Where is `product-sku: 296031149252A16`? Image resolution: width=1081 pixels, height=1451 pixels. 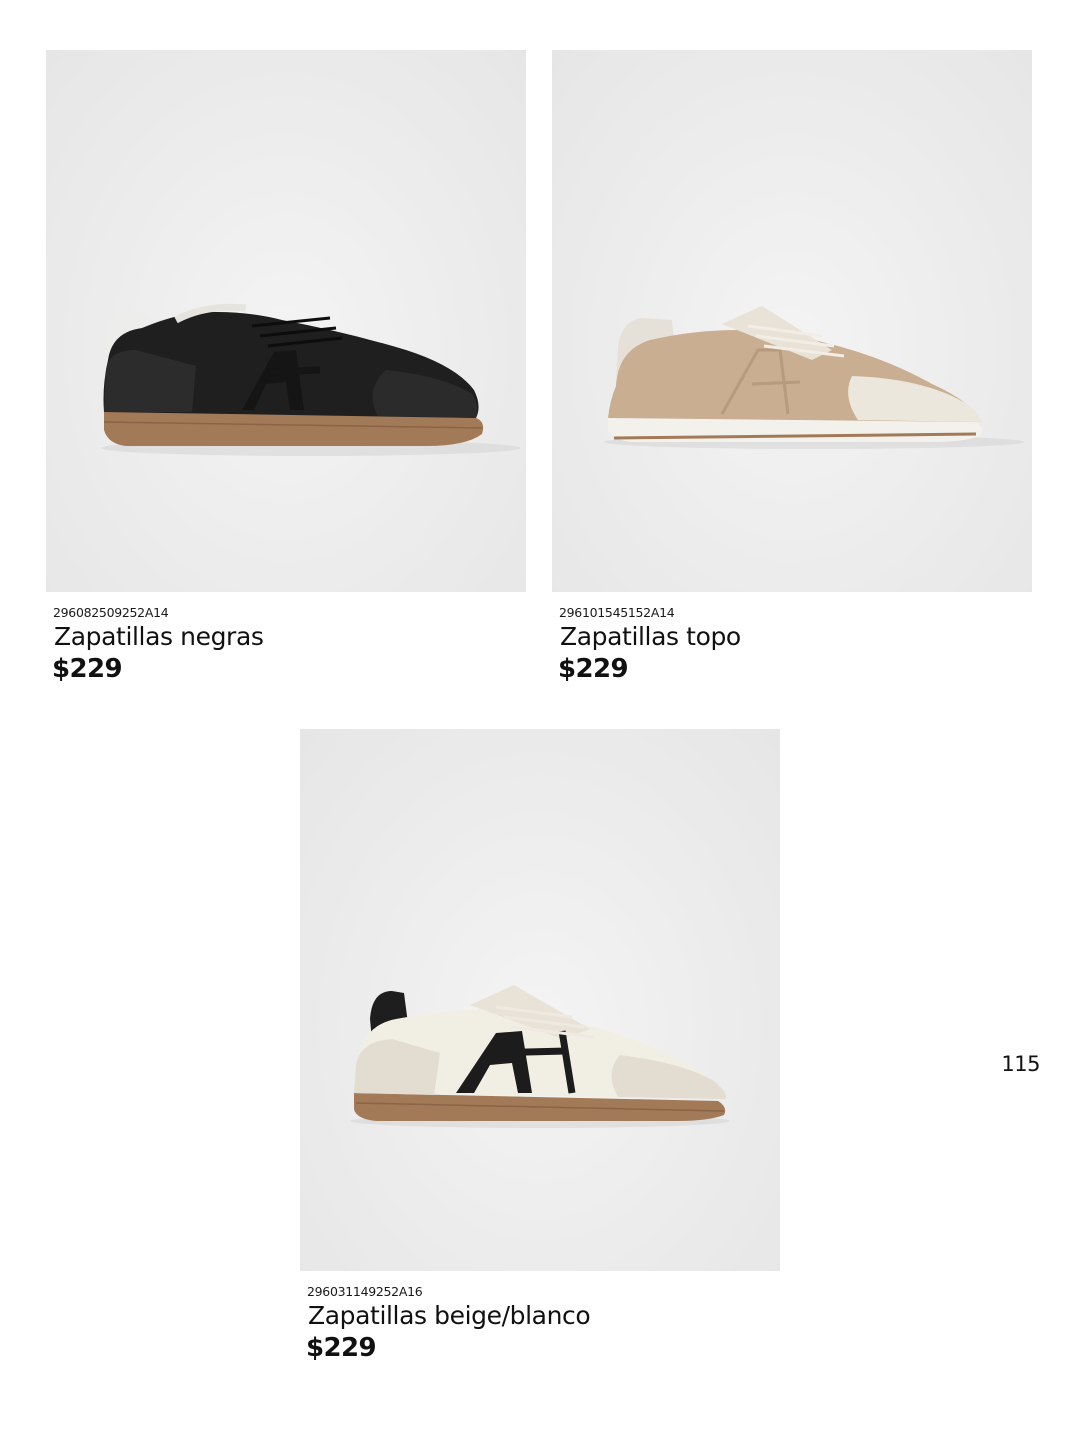 product-sku: 296031149252A16 is located at coordinates (365, 1291).